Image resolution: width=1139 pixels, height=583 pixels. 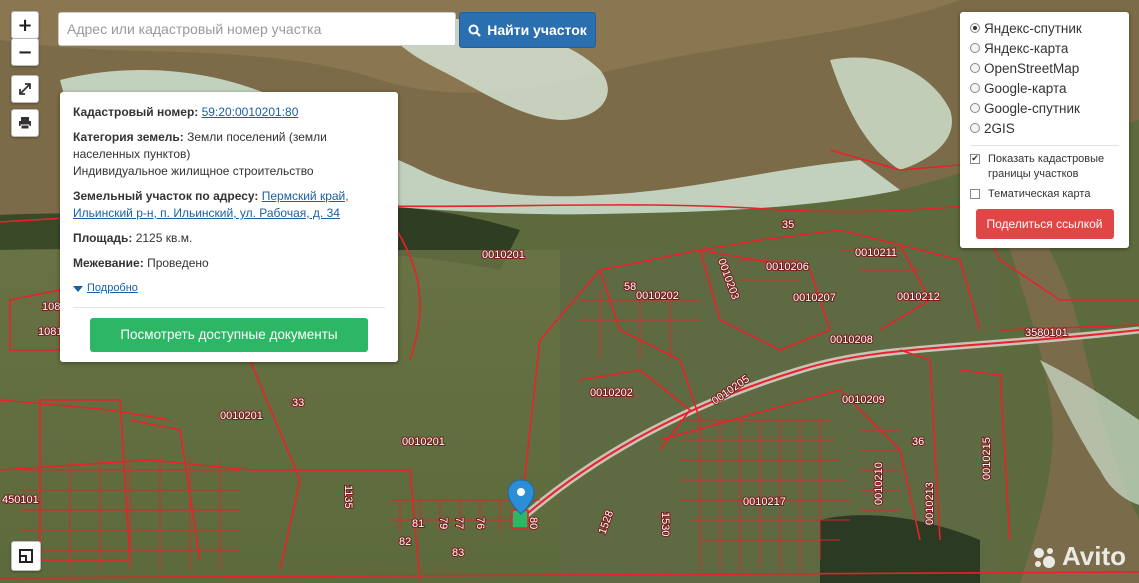 I want to click on cadastral-row: Кадастровый номер: 59:20:0010201:80, so click(x=229, y=112).